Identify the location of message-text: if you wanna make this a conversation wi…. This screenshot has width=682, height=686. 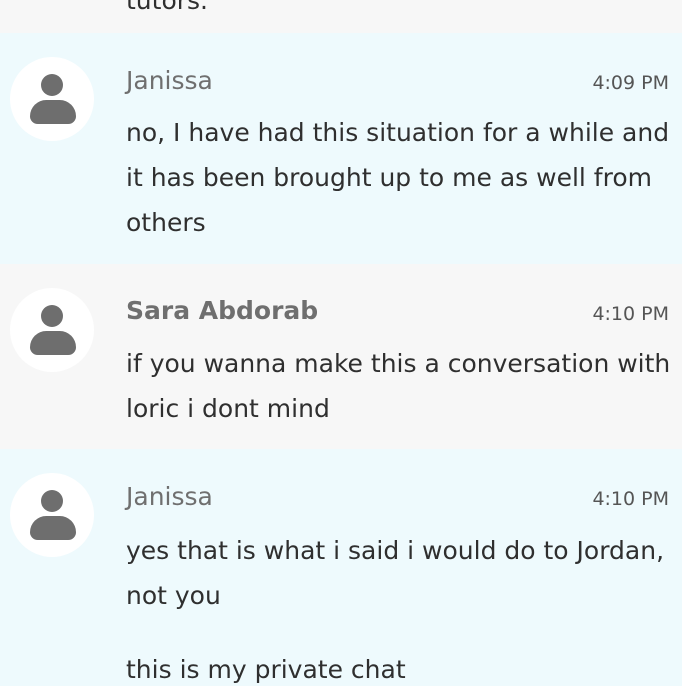
(398, 386).